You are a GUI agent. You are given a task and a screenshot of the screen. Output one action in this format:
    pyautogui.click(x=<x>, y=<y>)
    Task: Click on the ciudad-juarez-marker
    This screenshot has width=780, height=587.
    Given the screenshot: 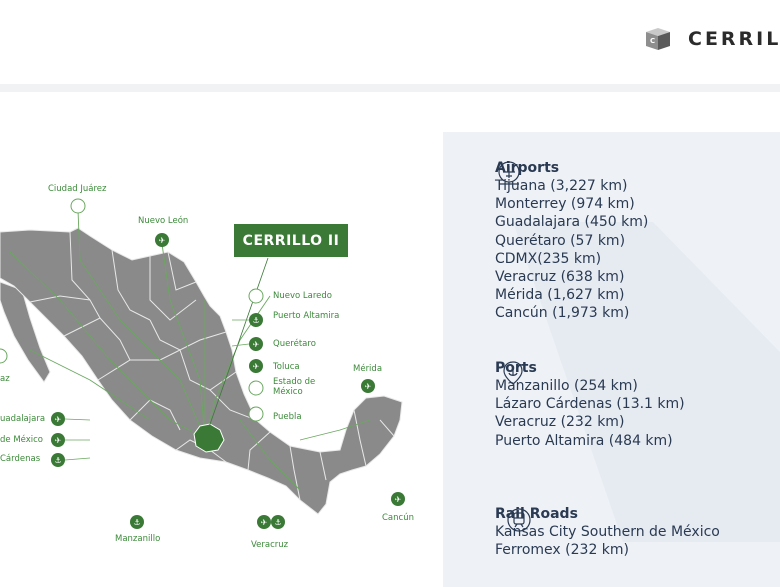 What is the action you would take?
    pyautogui.click(x=78, y=206)
    